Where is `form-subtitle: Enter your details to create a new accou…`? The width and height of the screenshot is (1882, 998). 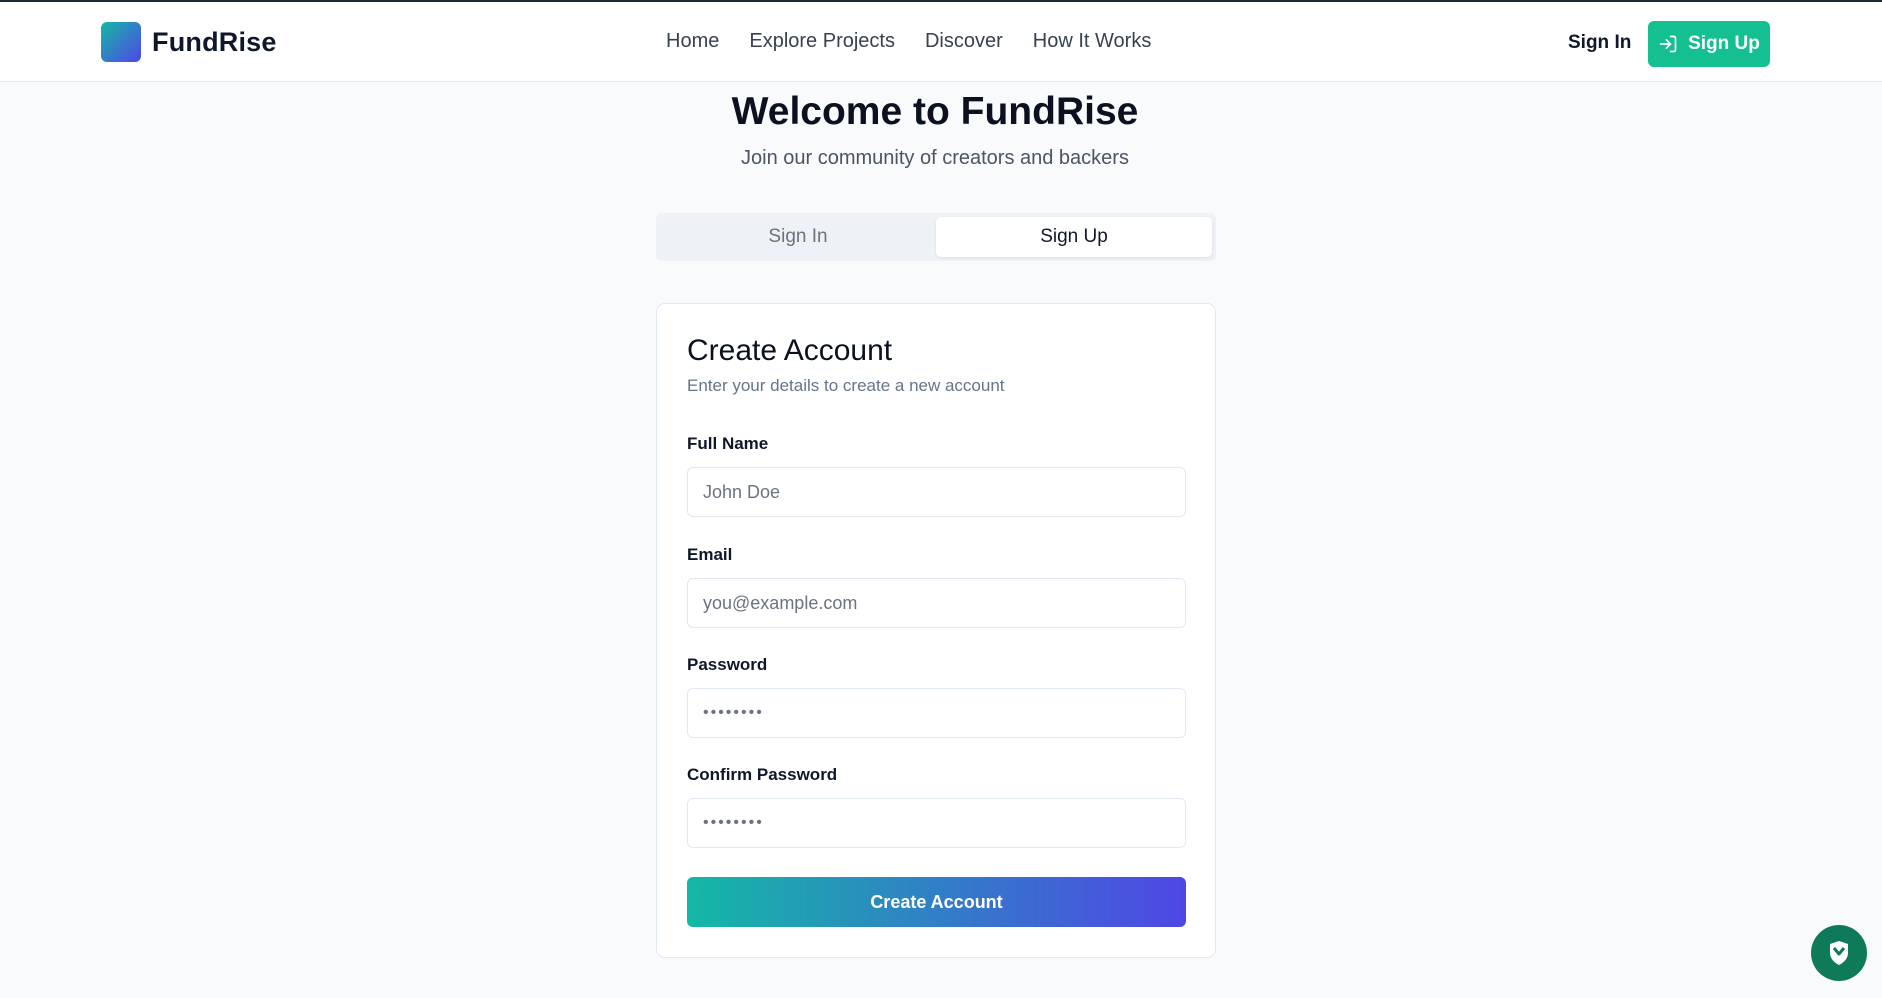 form-subtitle: Enter your details to create a new accou… is located at coordinates (846, 385).